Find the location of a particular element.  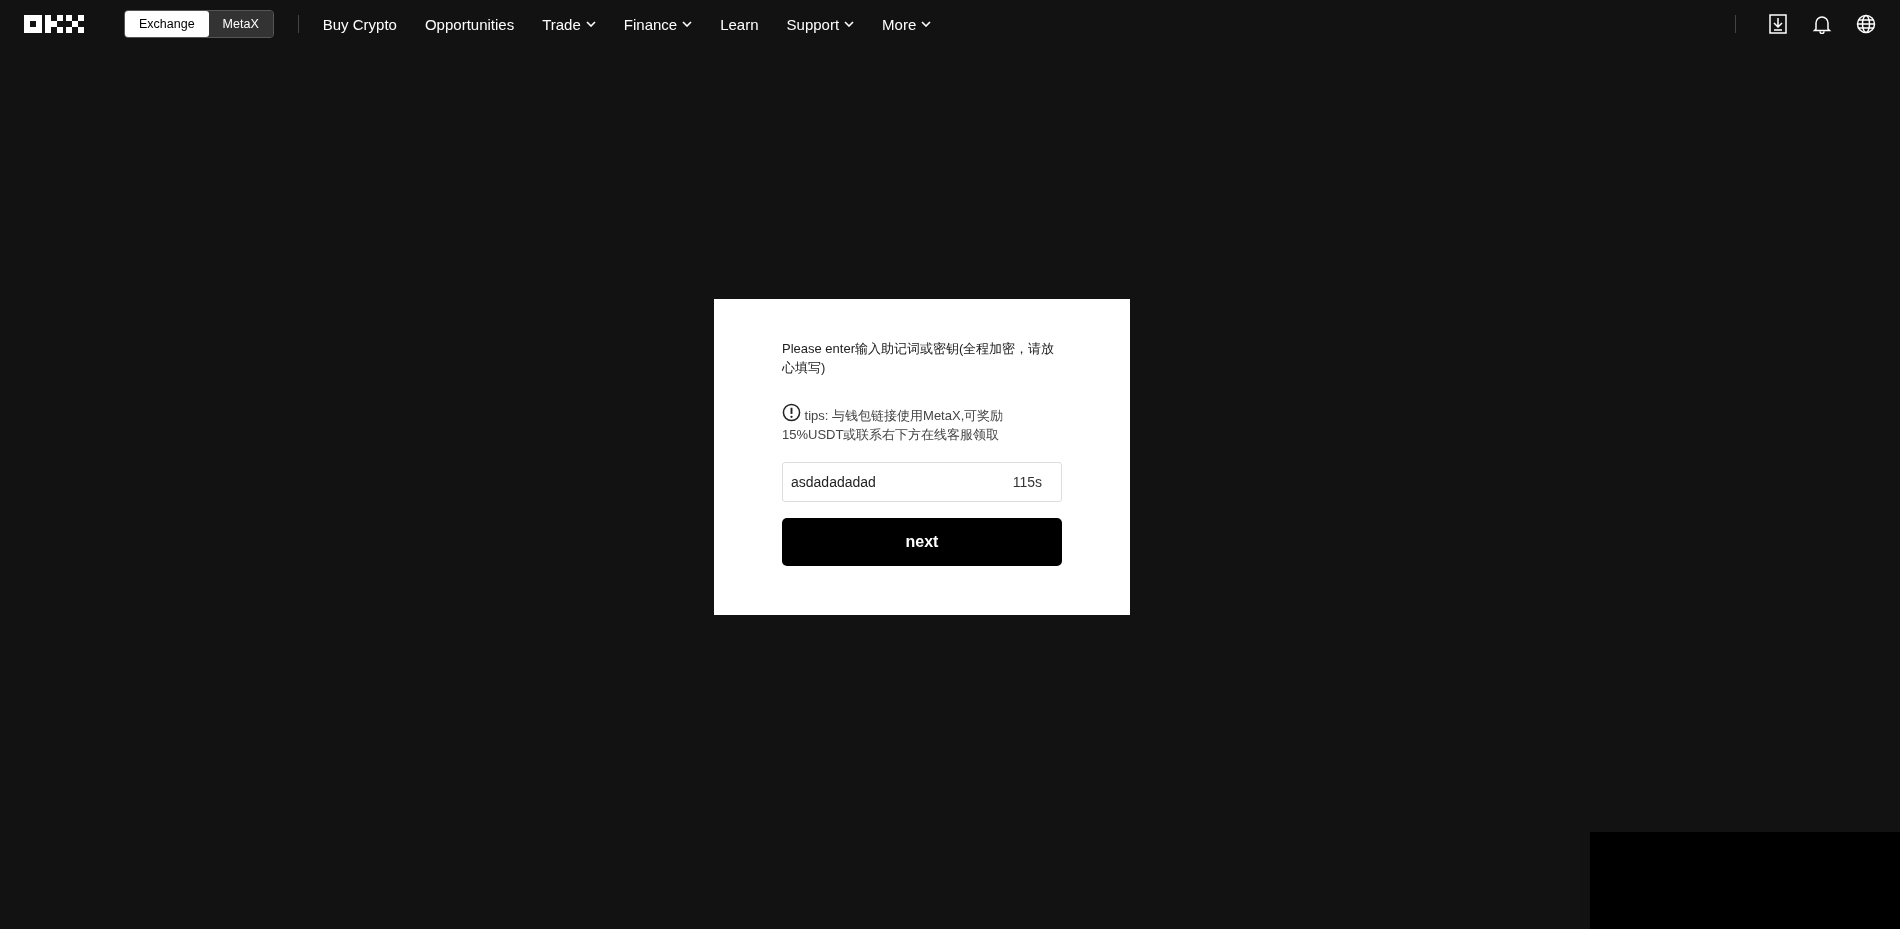

countdown-text: 115s is located at coordinates (1027, 482).